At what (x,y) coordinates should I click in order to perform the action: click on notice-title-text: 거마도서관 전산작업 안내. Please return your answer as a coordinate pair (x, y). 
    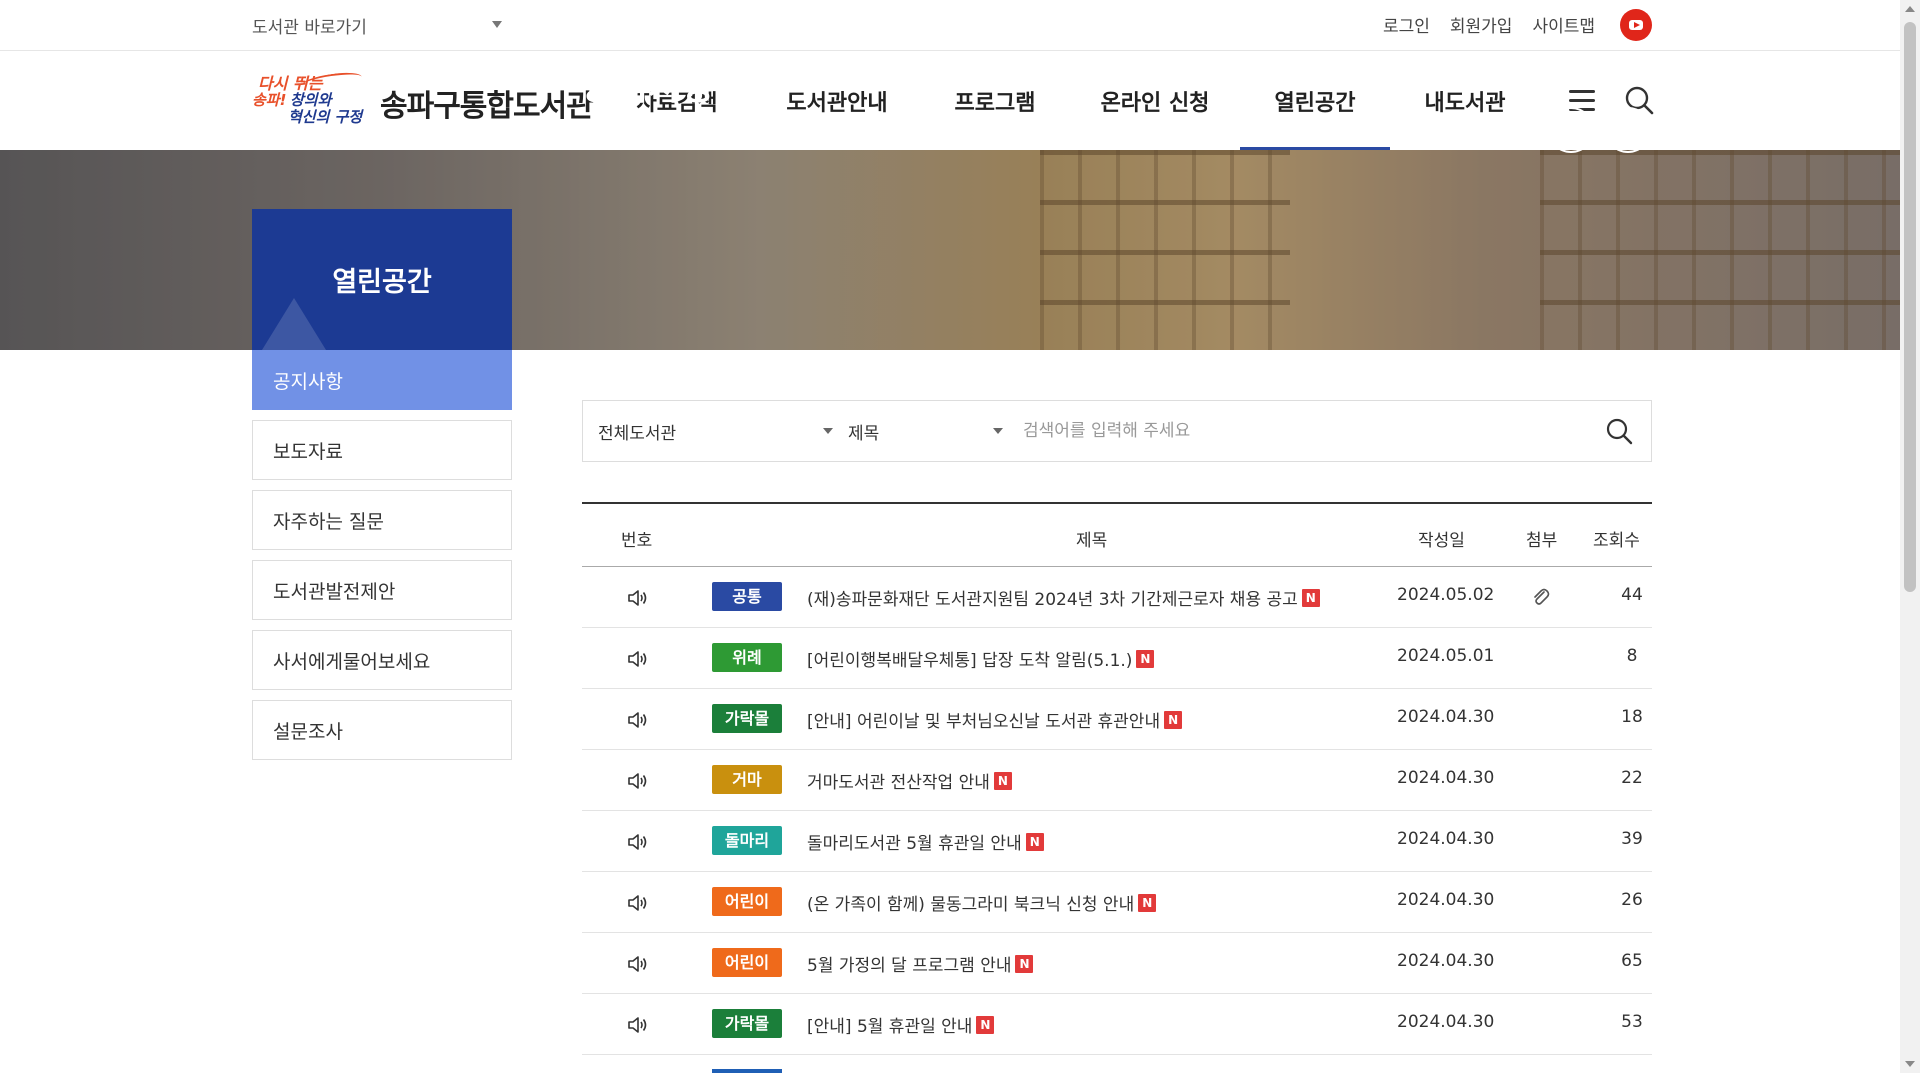
    Looking at the image, I should click on (898, 783).